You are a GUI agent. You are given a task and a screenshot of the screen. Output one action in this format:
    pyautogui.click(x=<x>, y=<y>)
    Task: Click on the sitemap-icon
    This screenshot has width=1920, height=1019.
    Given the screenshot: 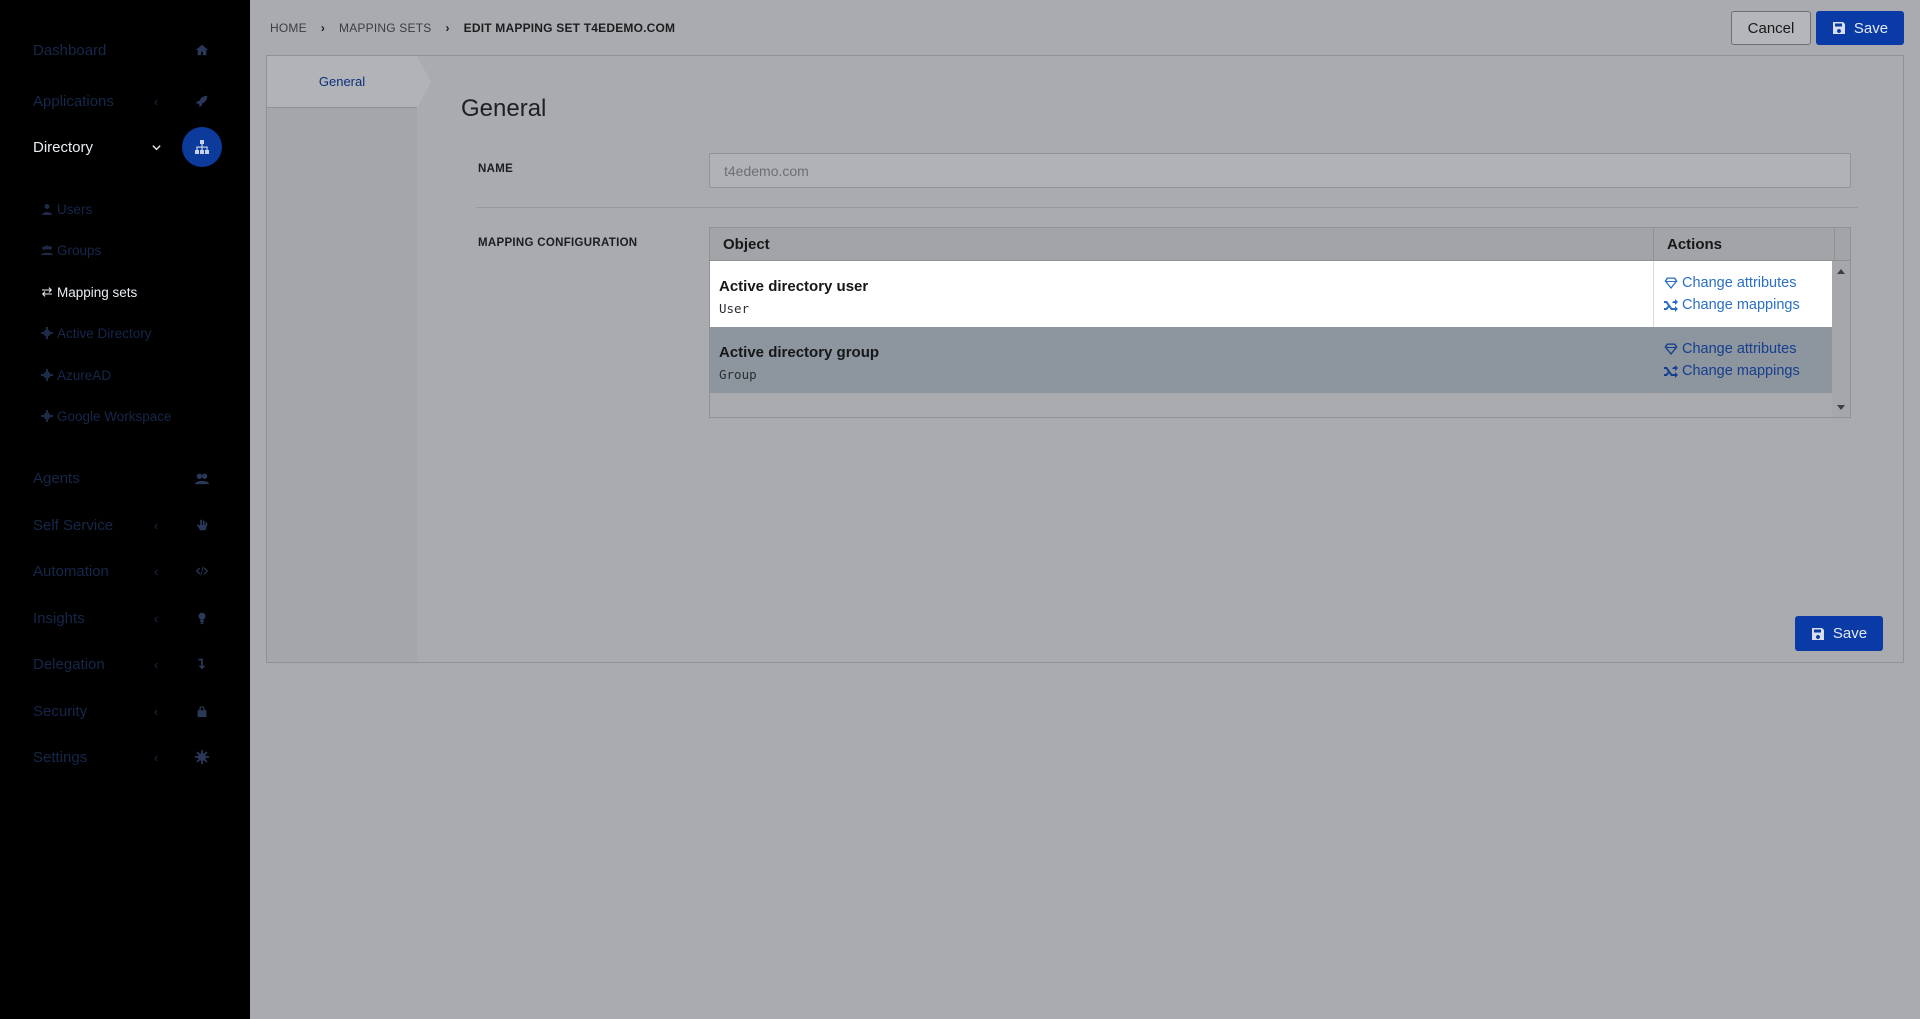 What is the action you would take?
    pyautogui.click(x=202, y=147)
    